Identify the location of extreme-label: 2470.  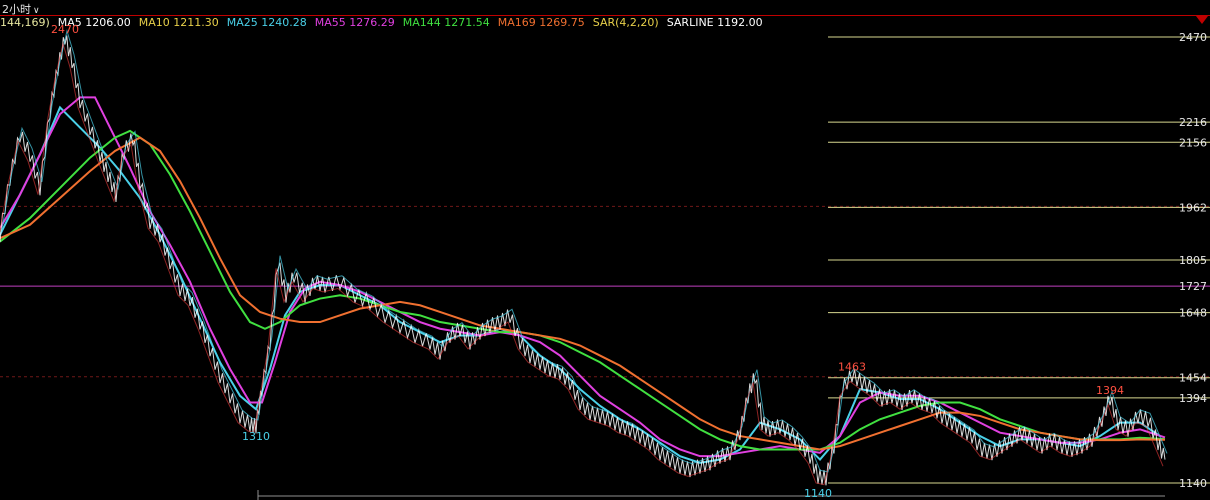
(65, 29).